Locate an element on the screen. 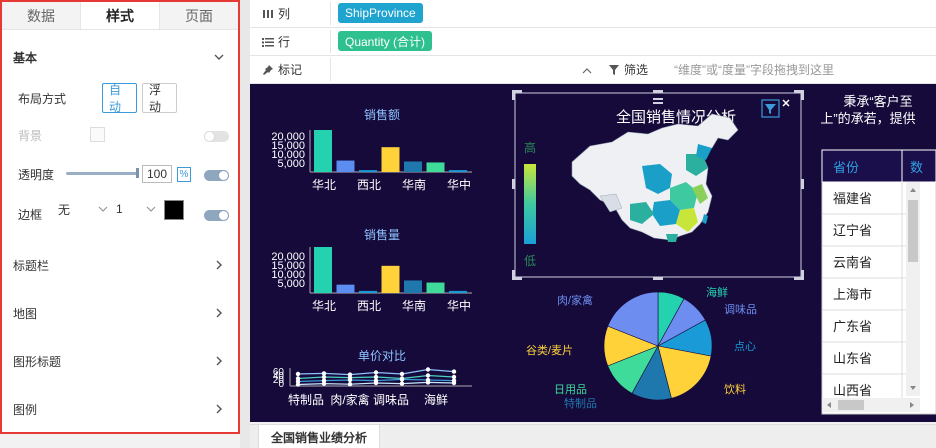 Image resolution: width=936 pixels, height=448 pixels. table-row: 辽宁省 is located at coordinates (852, 230).